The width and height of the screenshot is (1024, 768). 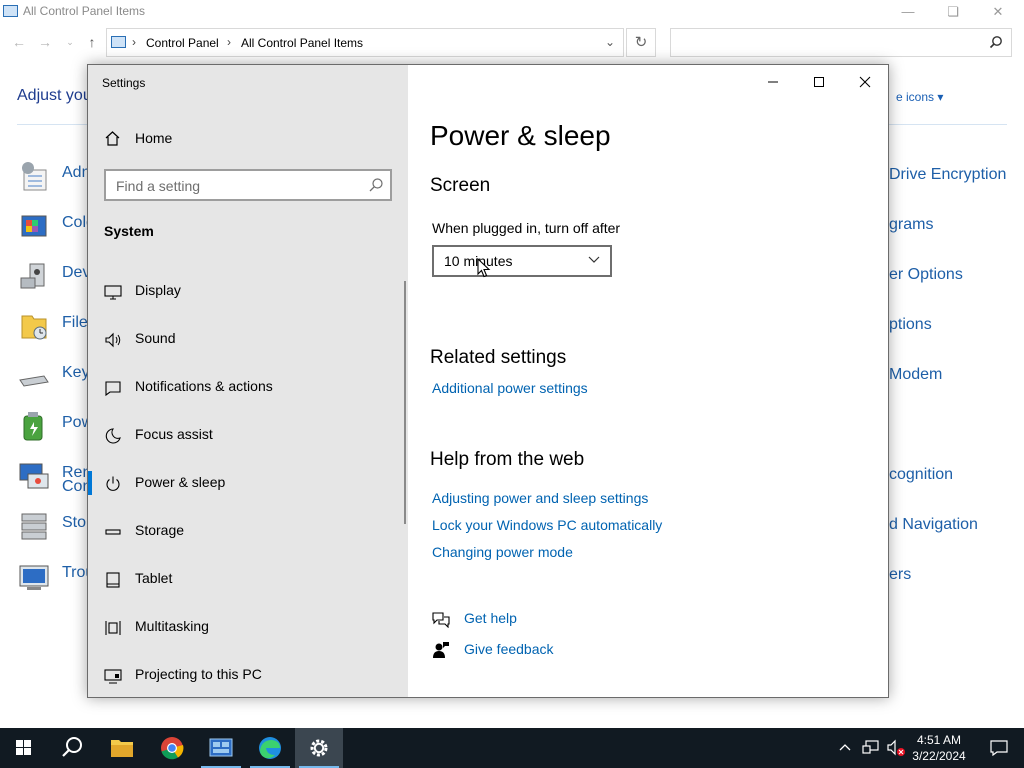 I want to click on start-icon, so click(x=23, y=747).